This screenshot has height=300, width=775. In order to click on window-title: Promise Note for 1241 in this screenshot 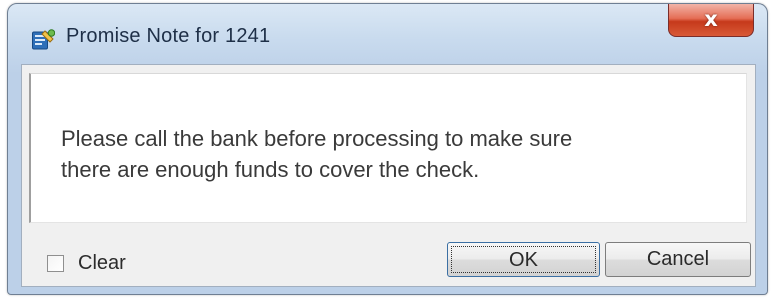, I will do `click(168, 36)`.